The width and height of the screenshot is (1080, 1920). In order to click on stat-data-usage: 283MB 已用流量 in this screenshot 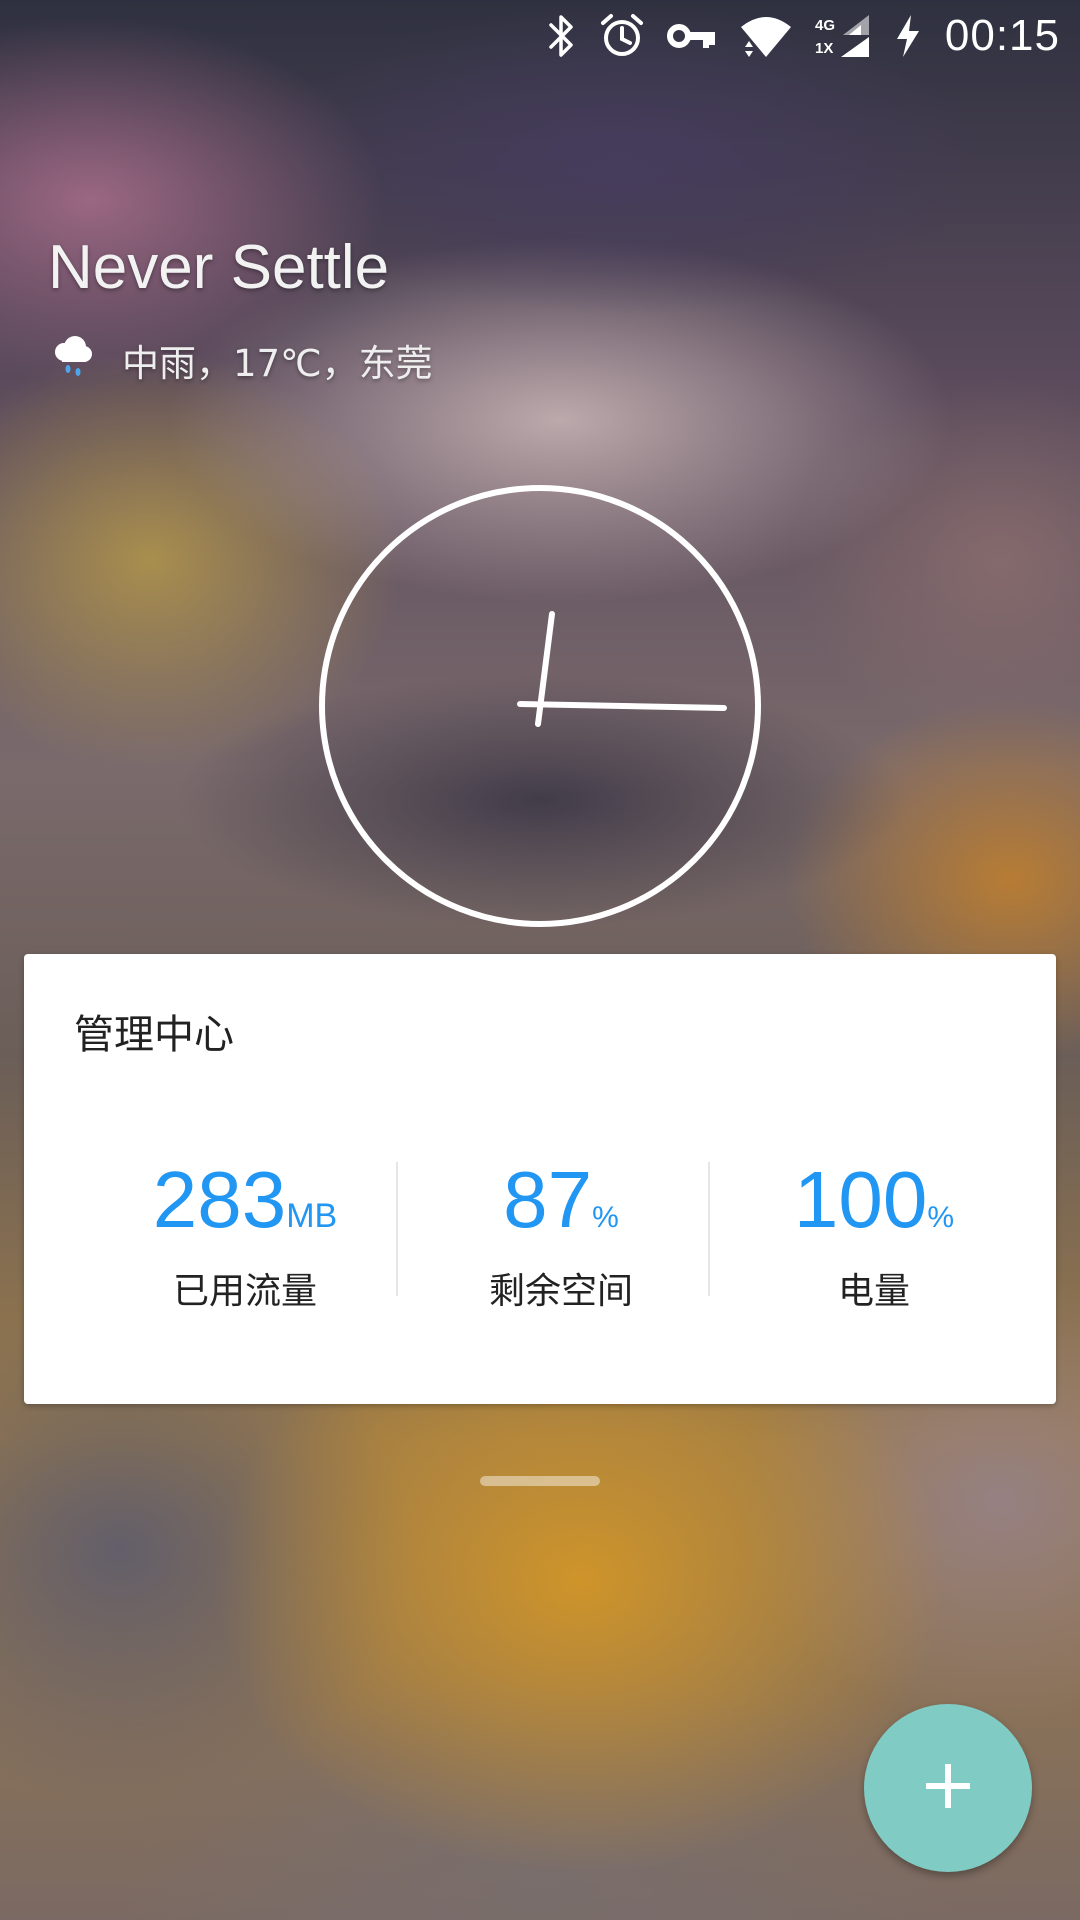, I will do `click(245, 1234)`.